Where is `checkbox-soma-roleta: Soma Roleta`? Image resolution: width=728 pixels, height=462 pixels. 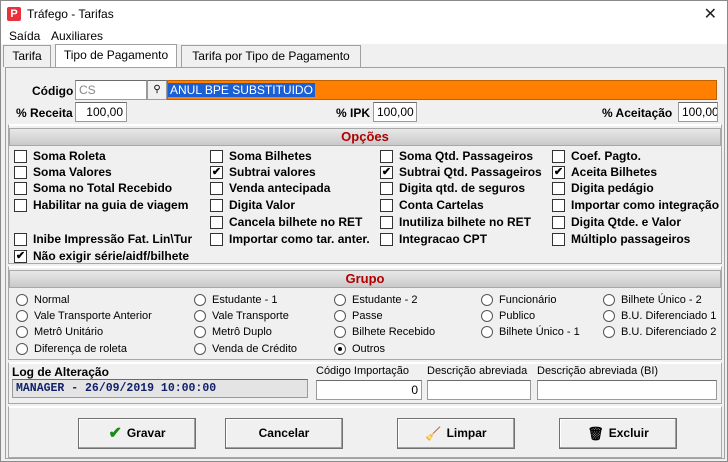 checkbox-soma-roleta: Soma Roleta is located at coordinates (60, 157).